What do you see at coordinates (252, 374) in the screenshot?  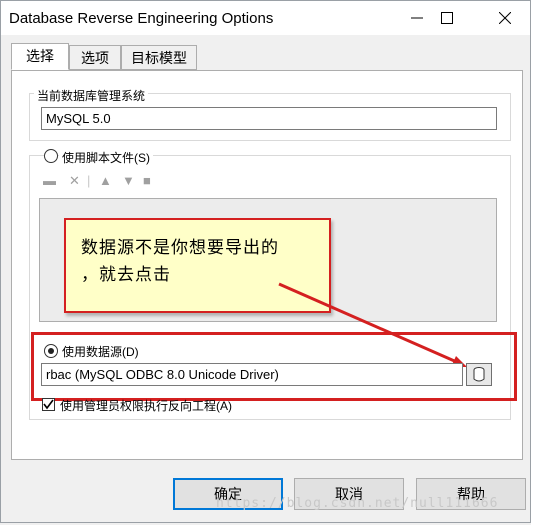 I see `datasource-field: rbac (MySQL ODBC 8.0 Unicode Driver)` at bounding box center [252, 374].